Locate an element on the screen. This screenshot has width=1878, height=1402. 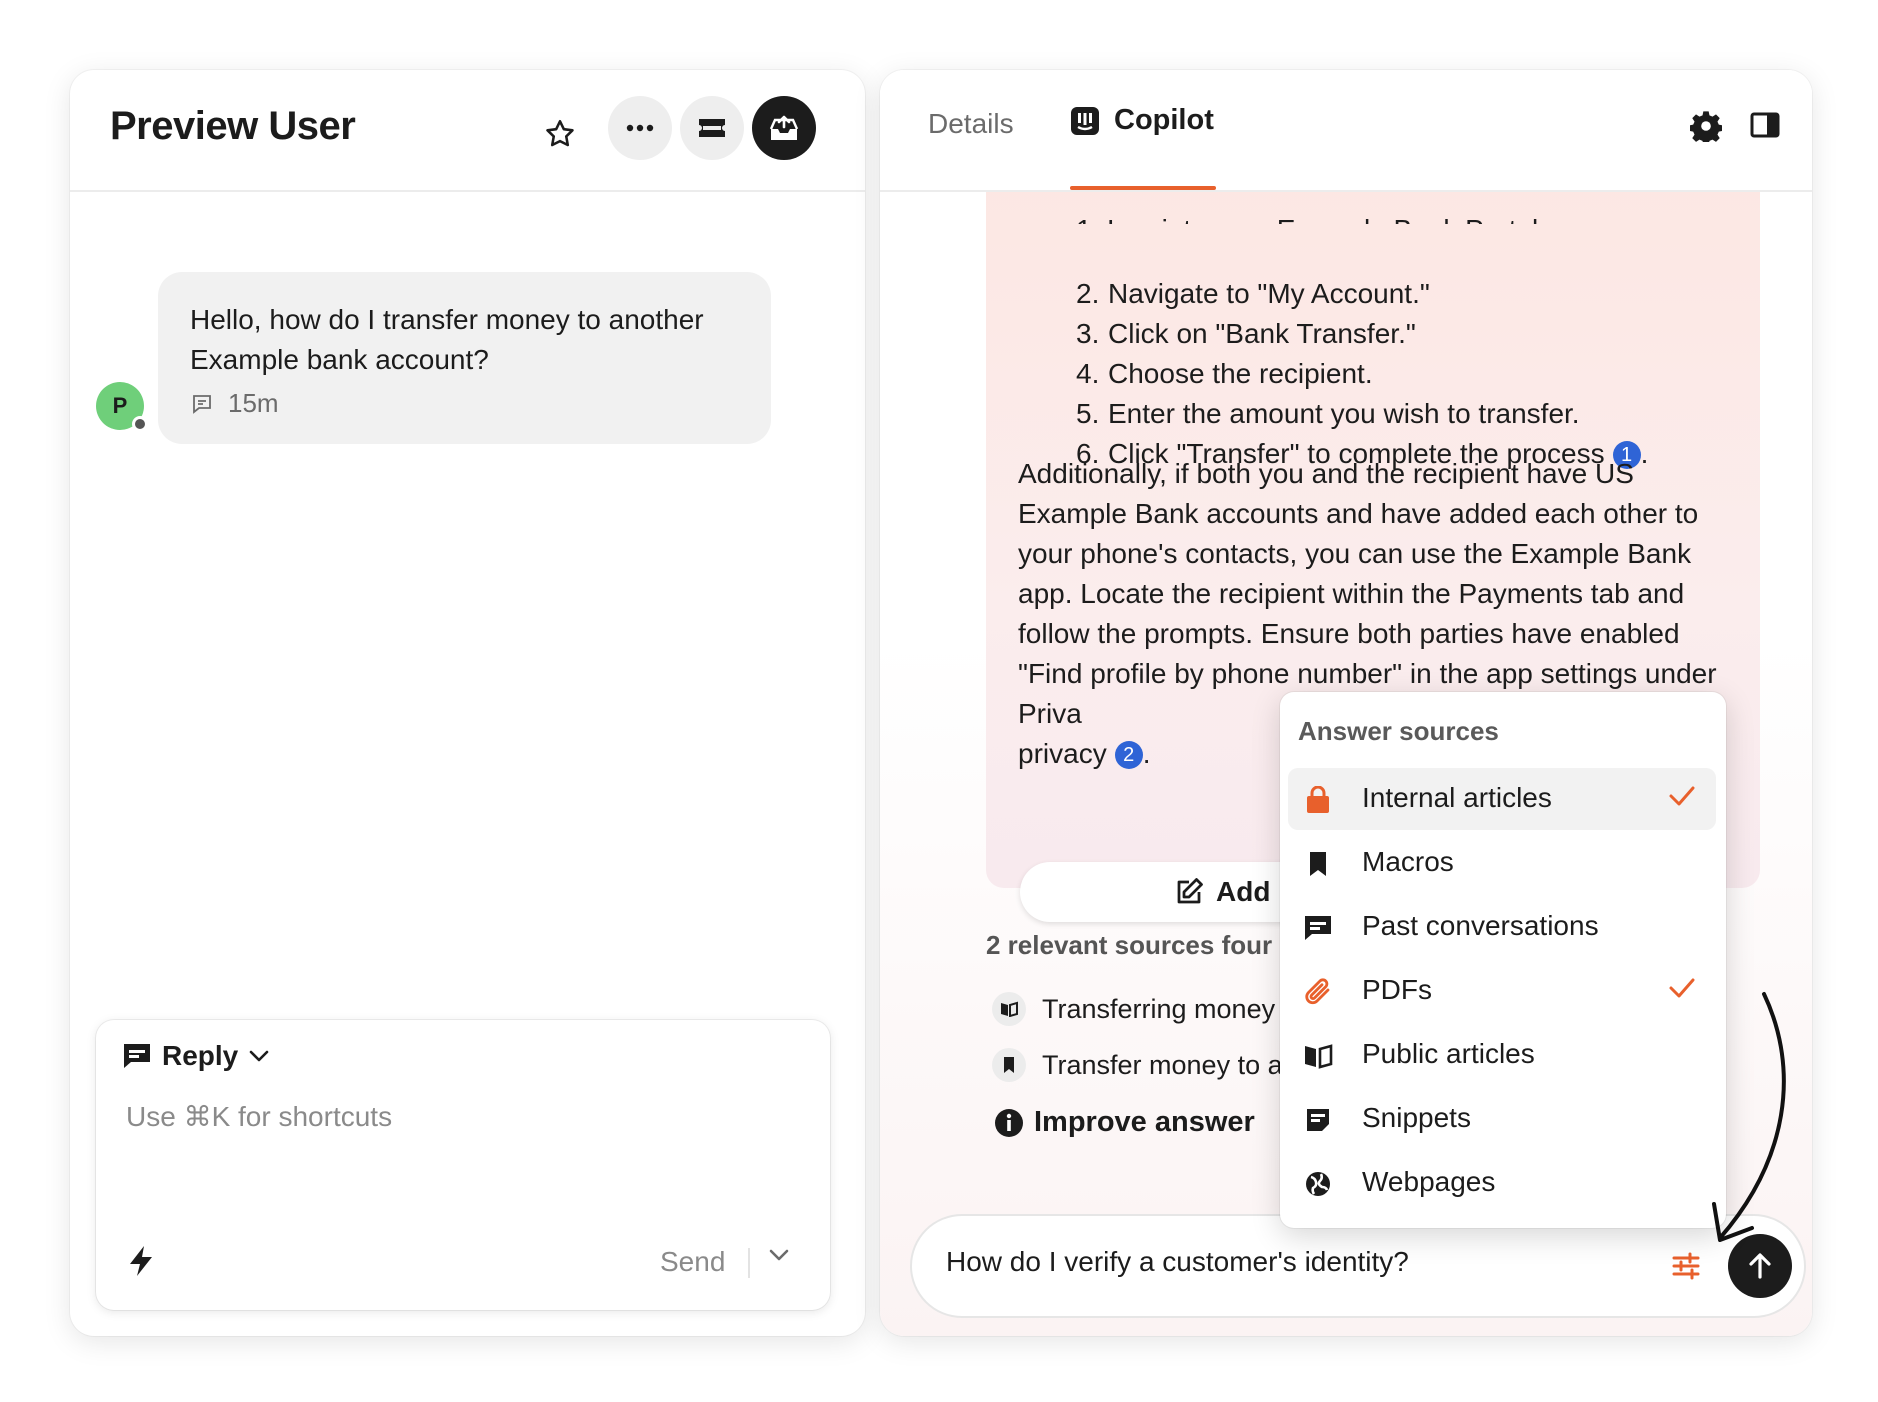
inbox-up-icon is located at coordinates (784, 127).